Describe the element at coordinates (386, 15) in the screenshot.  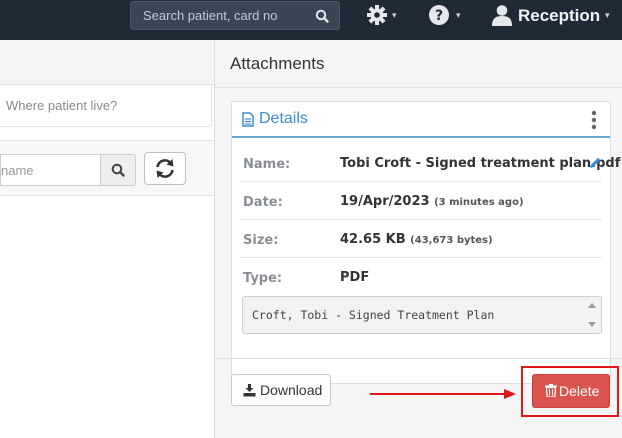
I see `settings-menu: ▾` at that location.